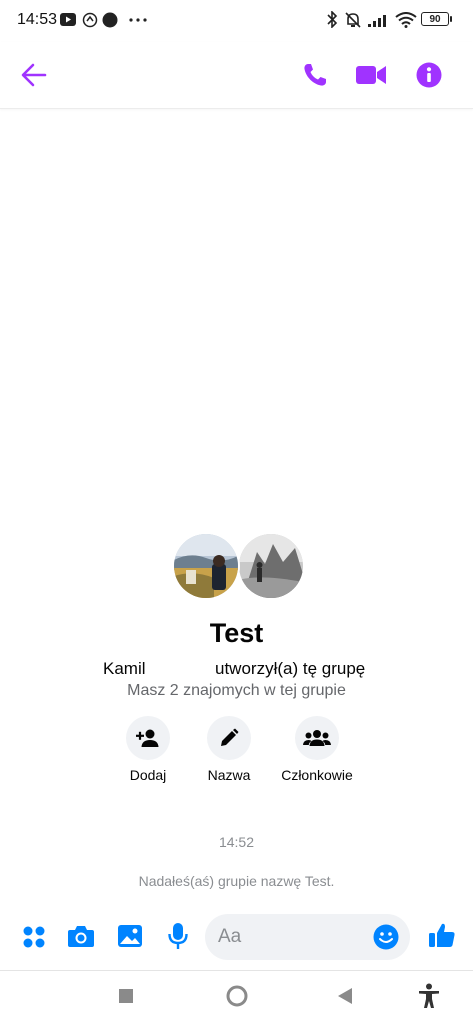 The width and height of the screenshot is (473, 1025). Describe the element at coordinates (230, 936) in the screenshot. I see `message-placeholder: Aa` at that location.